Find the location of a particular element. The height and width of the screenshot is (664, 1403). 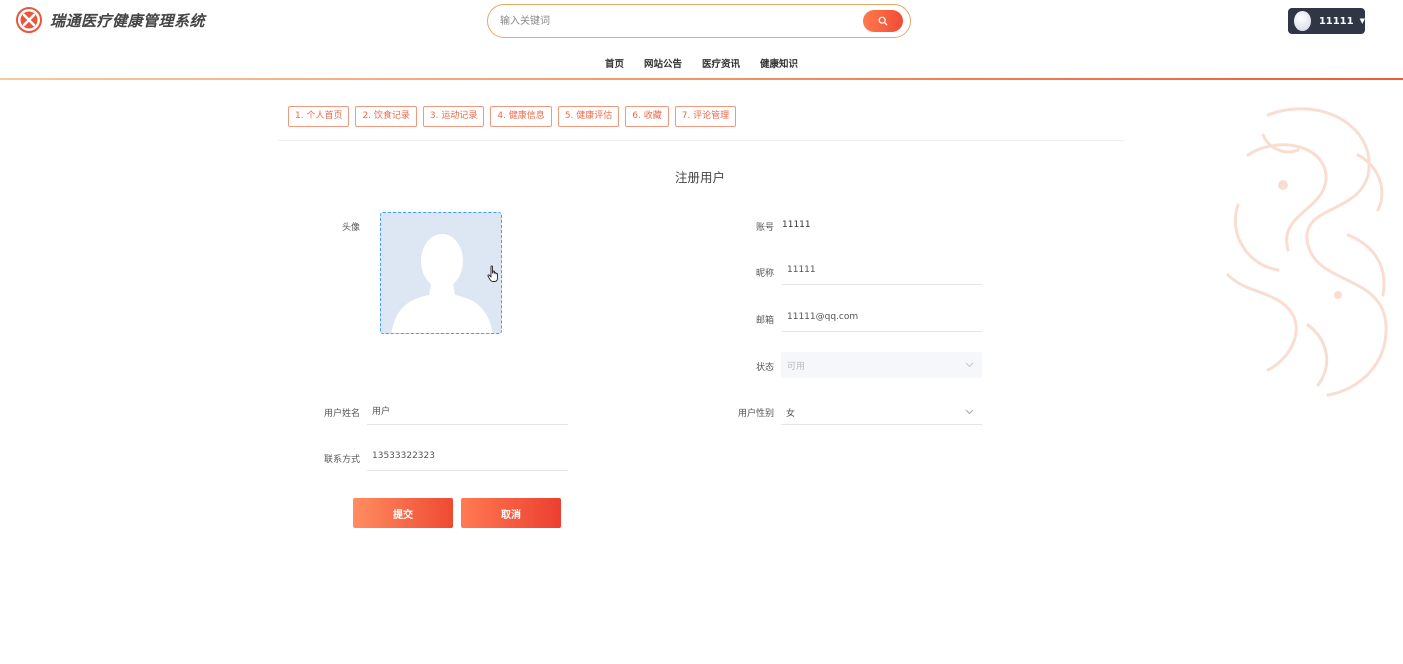

email-label: 邮箱 is located at coordinates (764, 321).